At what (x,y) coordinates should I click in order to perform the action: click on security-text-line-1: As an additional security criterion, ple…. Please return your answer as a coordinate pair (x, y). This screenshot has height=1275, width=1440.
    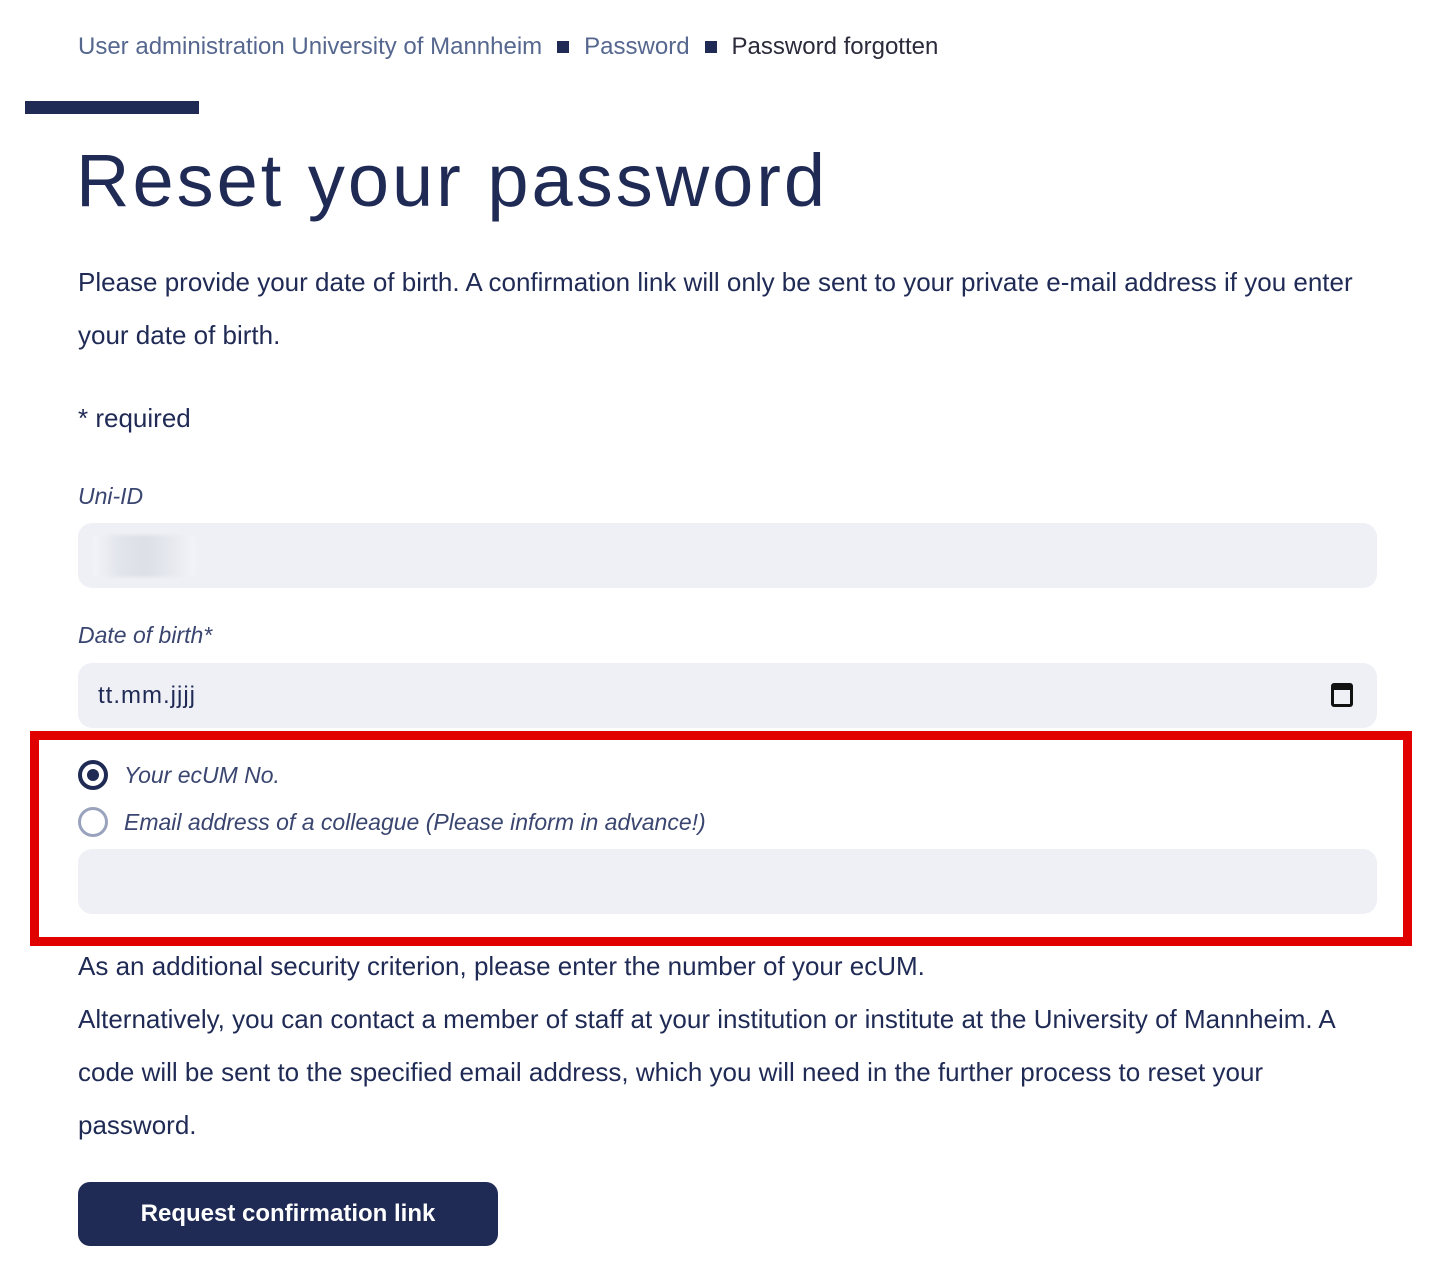
    Looking at the image, I should click on (501, 966).